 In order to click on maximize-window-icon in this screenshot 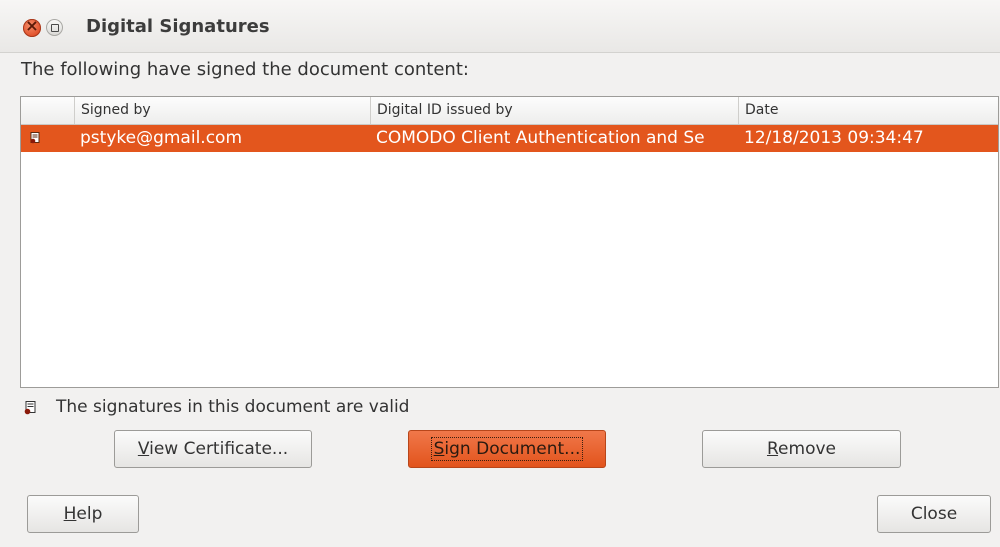, I will do `click(54, 27)`.